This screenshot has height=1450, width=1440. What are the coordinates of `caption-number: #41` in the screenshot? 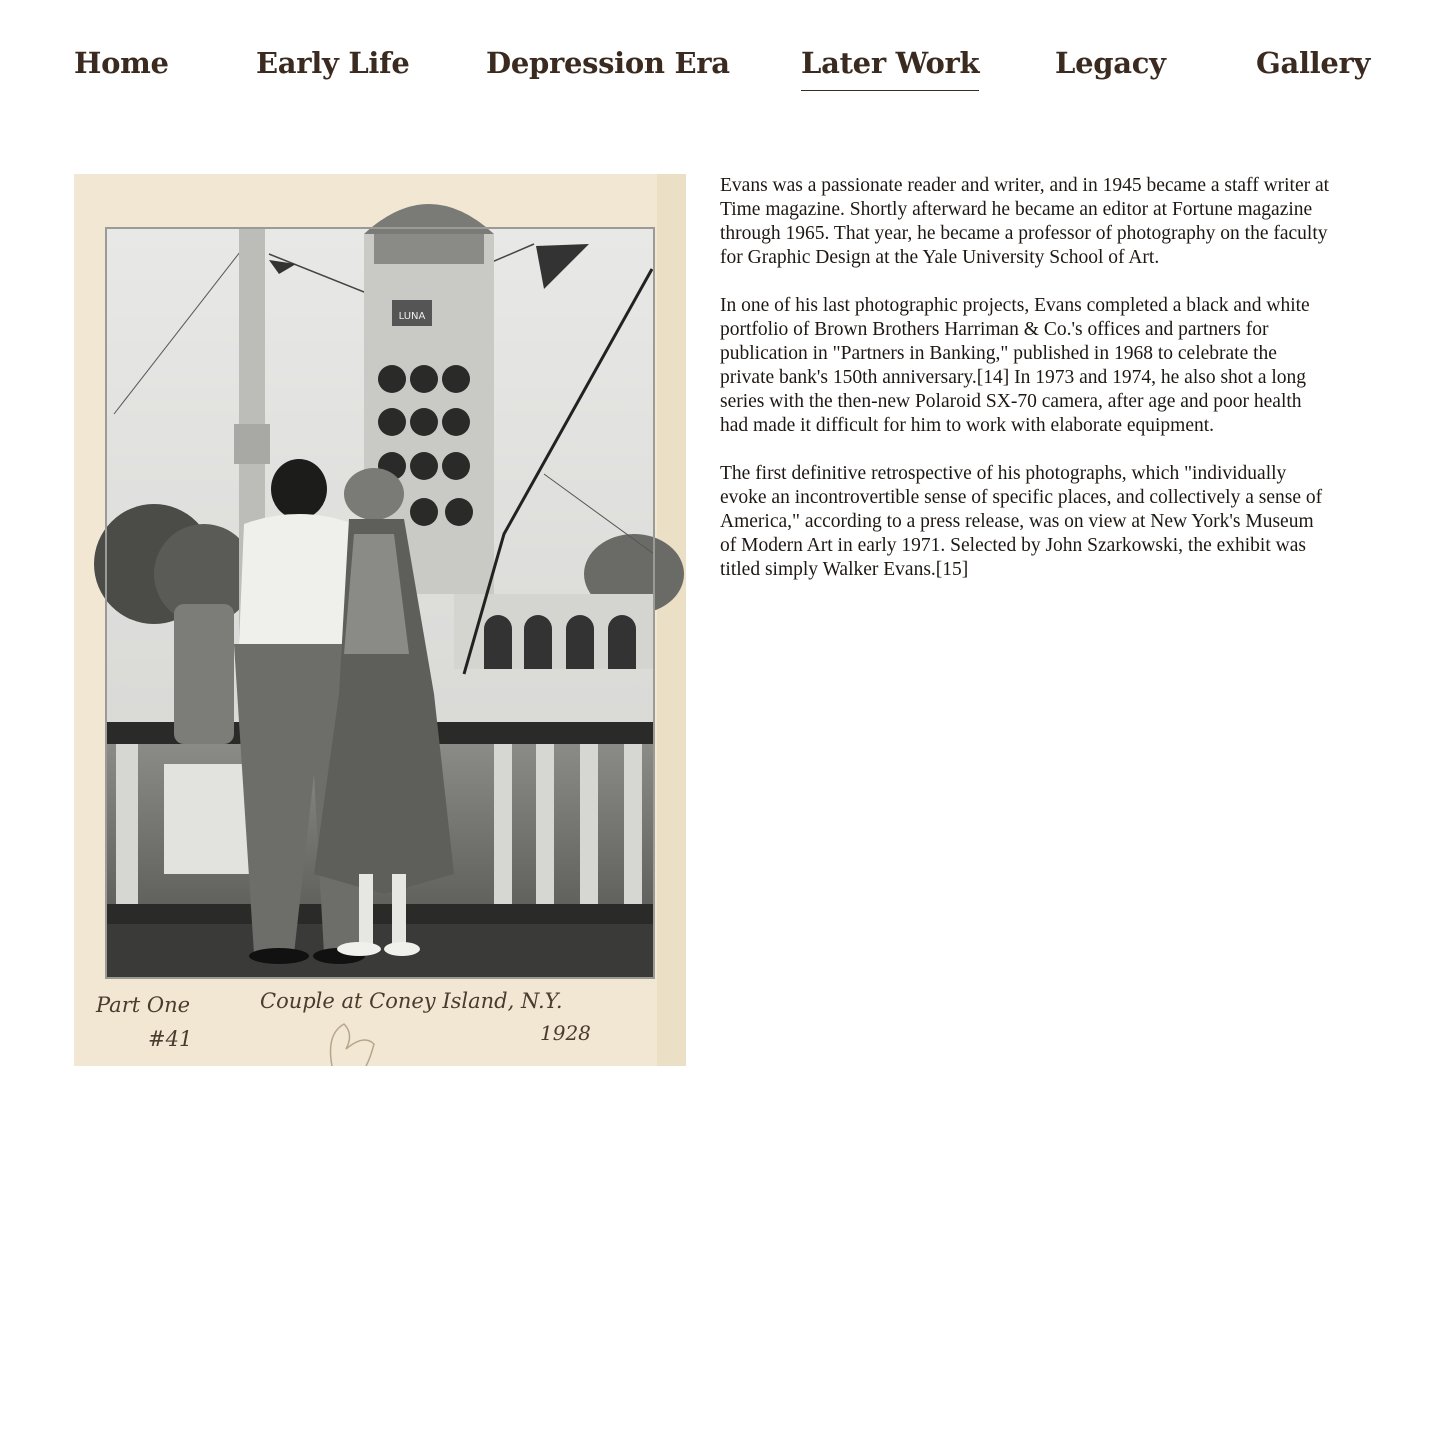 It's located at (170, 1039).